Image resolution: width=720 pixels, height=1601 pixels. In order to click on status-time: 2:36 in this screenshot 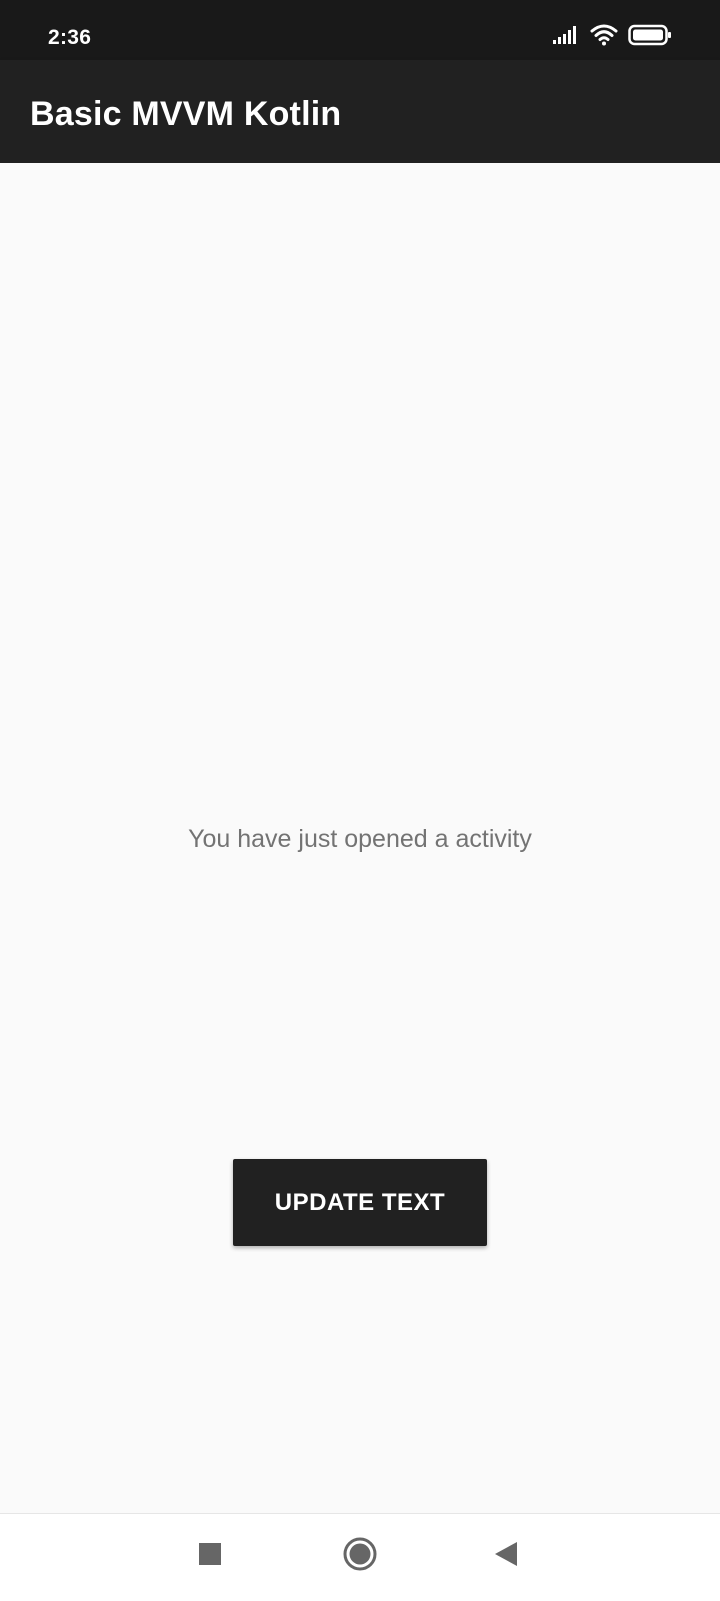, I will do `click(70, 37)`.